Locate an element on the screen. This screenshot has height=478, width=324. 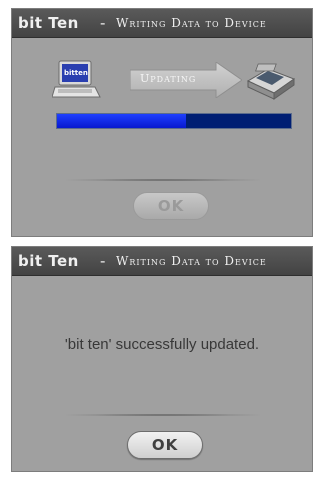
progress-bar is located at coordinates (174, 121).